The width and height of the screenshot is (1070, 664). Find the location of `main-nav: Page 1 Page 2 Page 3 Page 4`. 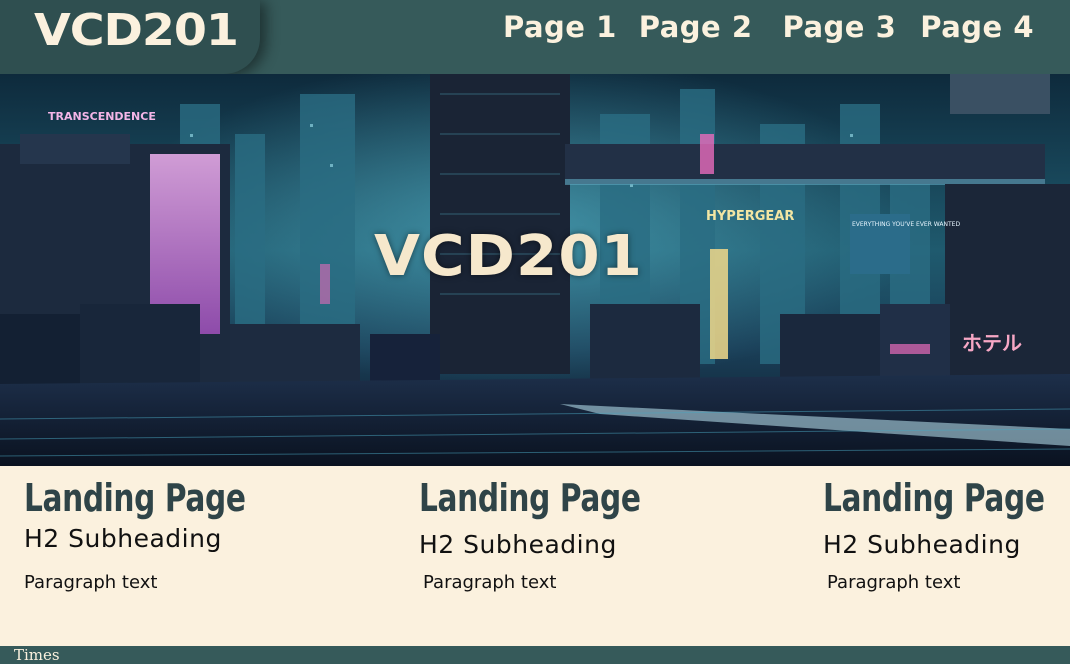

main-nav: Page 1 Page 2 Page 3 Page 4 is located at coordinates (768, 30).